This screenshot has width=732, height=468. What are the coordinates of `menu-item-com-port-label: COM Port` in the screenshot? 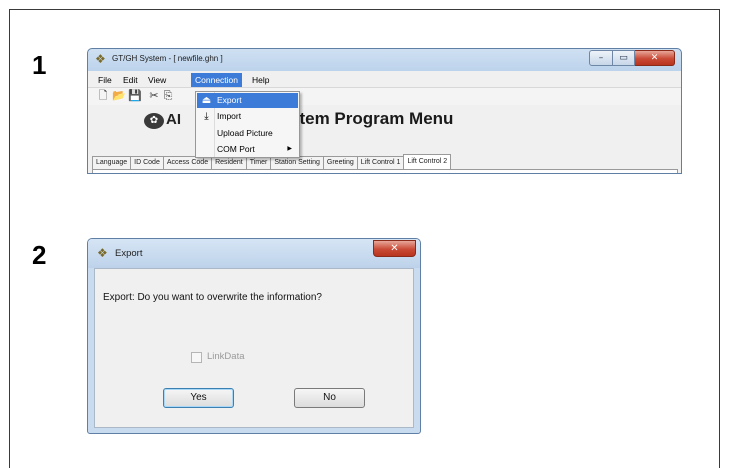 It's located at (236, 149).